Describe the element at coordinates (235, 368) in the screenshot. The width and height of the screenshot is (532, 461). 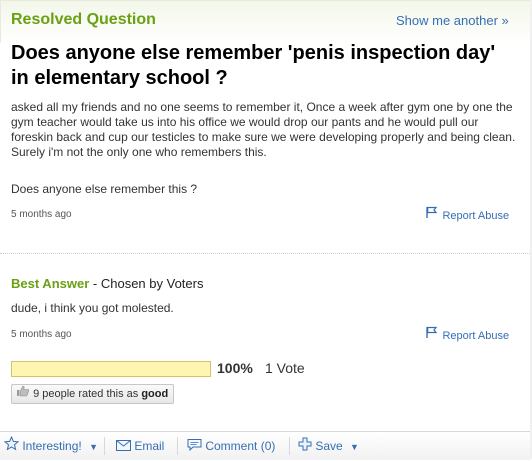
I see `vote-percent: 100%` at that location.